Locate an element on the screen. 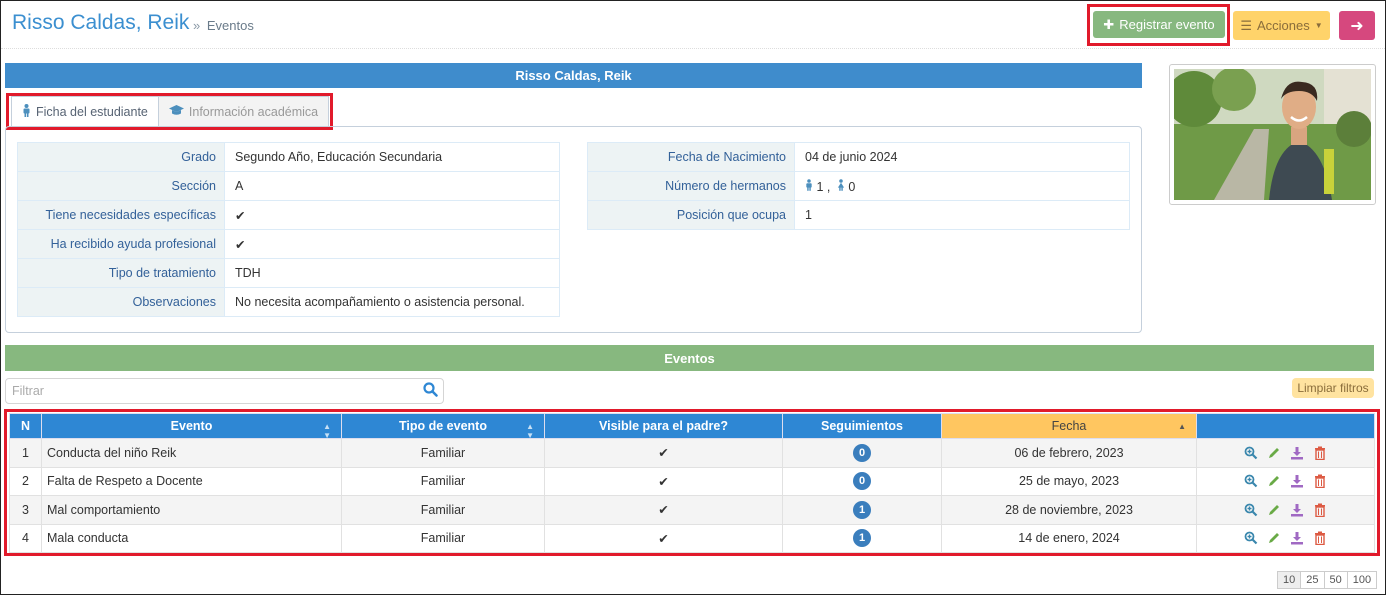 The height and width of the screenshot is (595, 1386). cell-n: 1 is located at coordinates (25, 453).